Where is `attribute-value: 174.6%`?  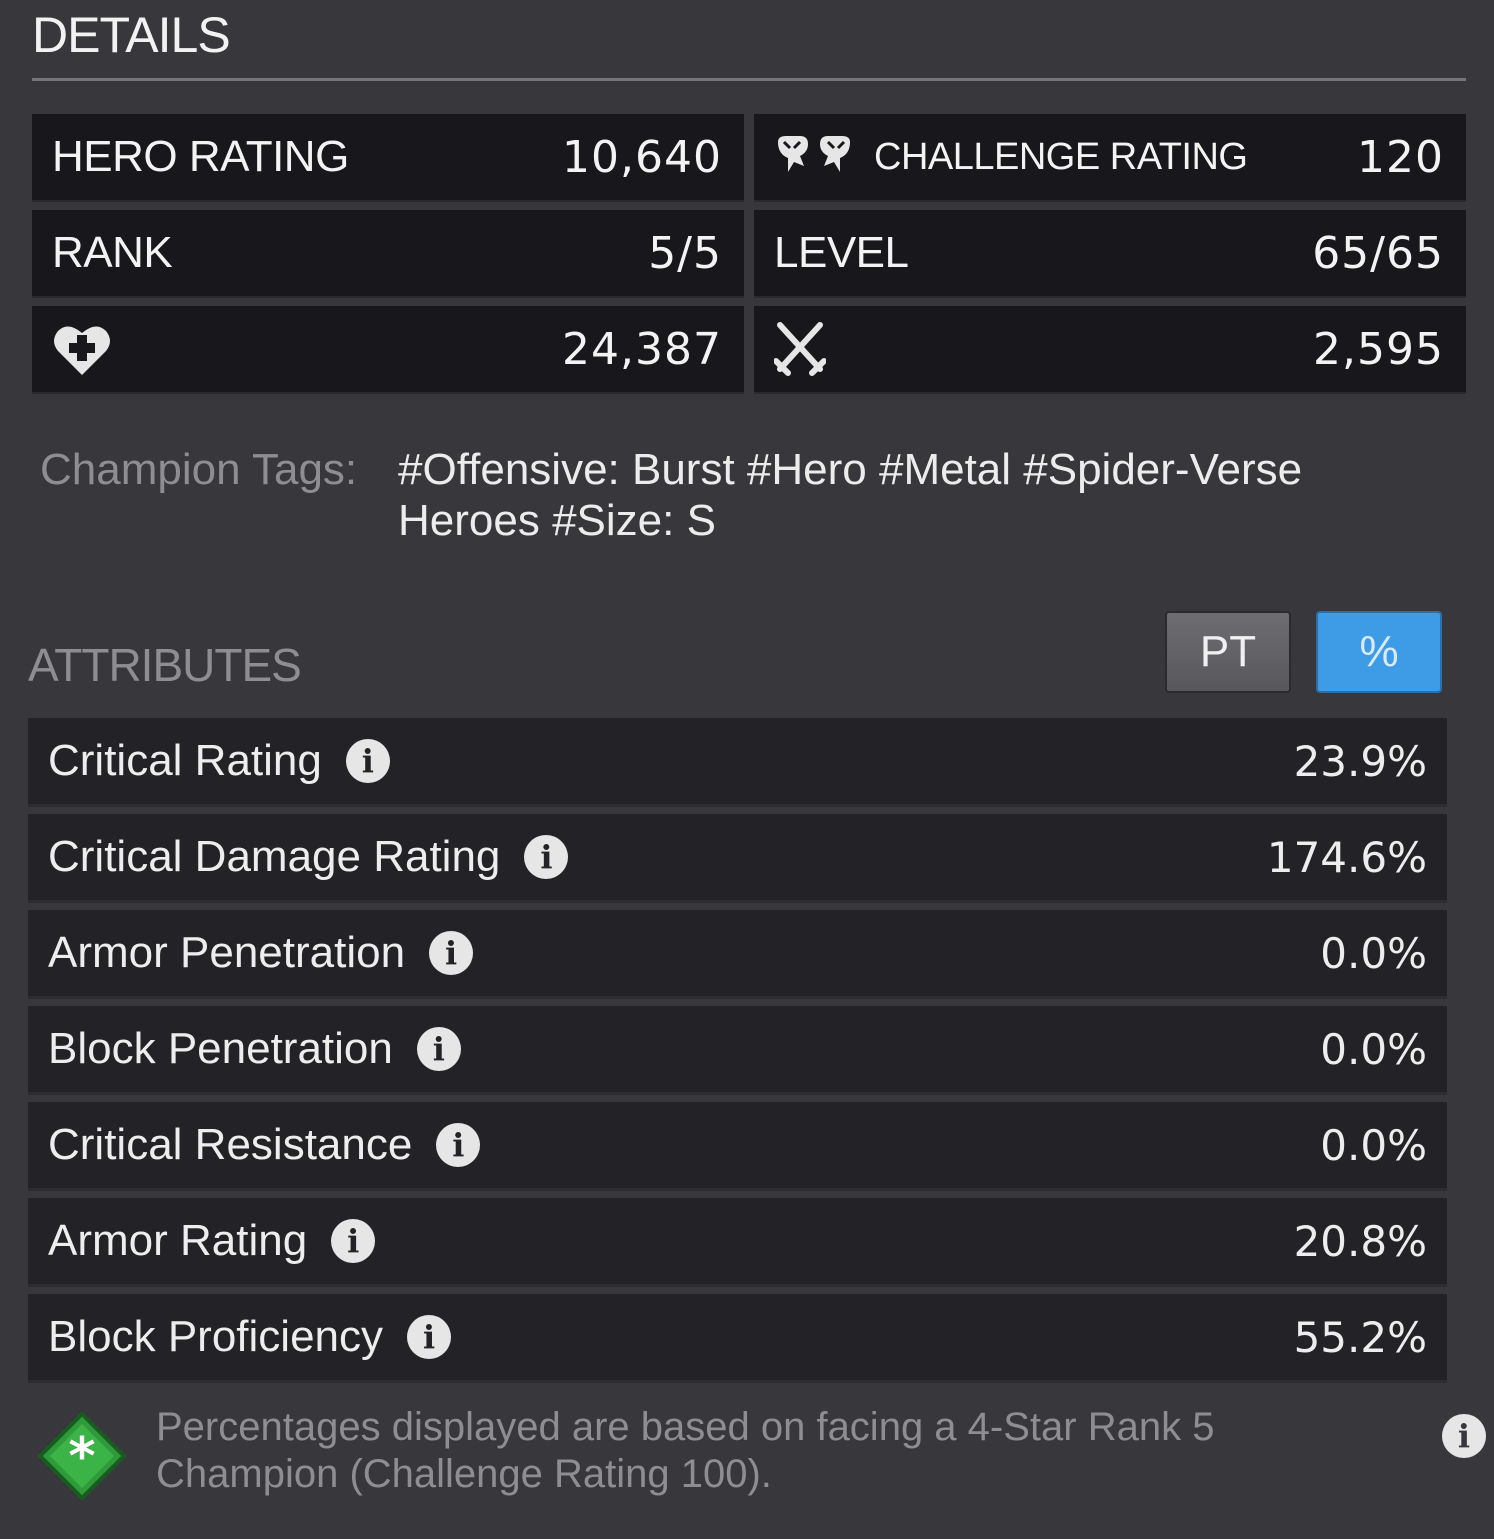
attribute-value: 174.6% is located at coordinates (1346, 857).